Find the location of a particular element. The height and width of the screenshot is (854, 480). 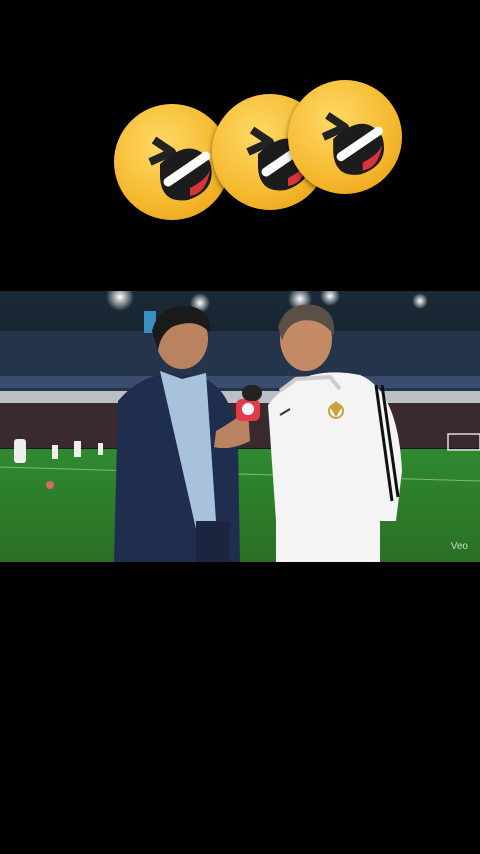

veo-watermark: Veo is located at coordinates (459, 546).